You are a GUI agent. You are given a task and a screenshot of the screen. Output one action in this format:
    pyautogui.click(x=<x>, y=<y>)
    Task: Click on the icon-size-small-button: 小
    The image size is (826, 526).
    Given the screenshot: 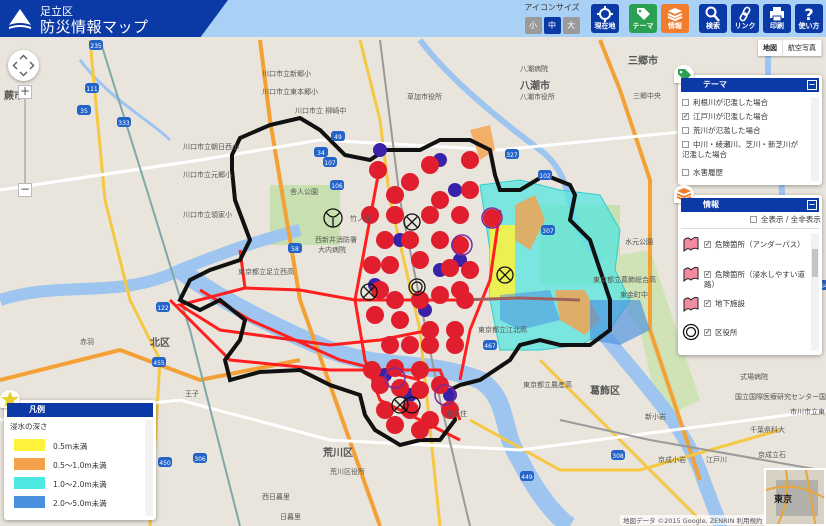 What is the action you would take?
    pyautogui.click(x=533, y=25)
    